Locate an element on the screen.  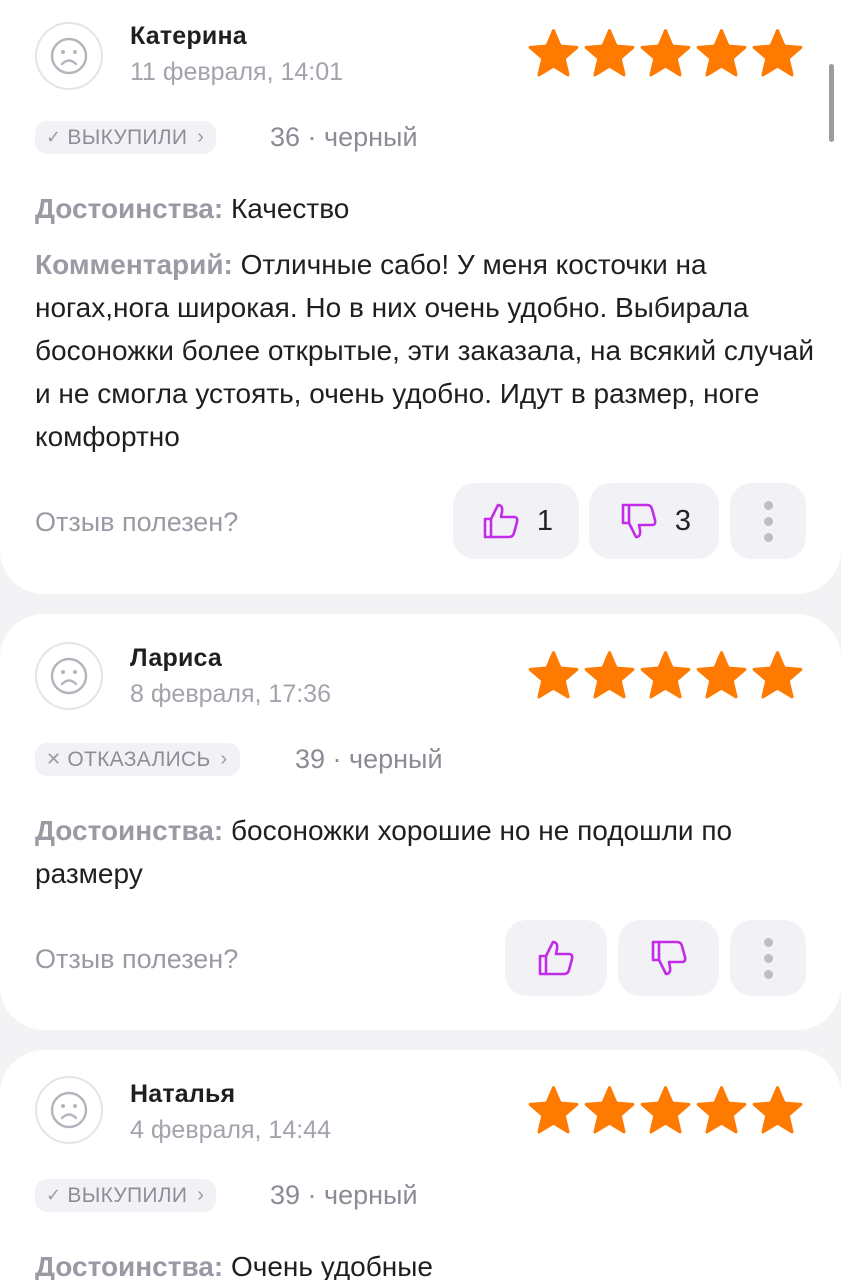
author-name: Наталья is located at coordinates (183, 1094).